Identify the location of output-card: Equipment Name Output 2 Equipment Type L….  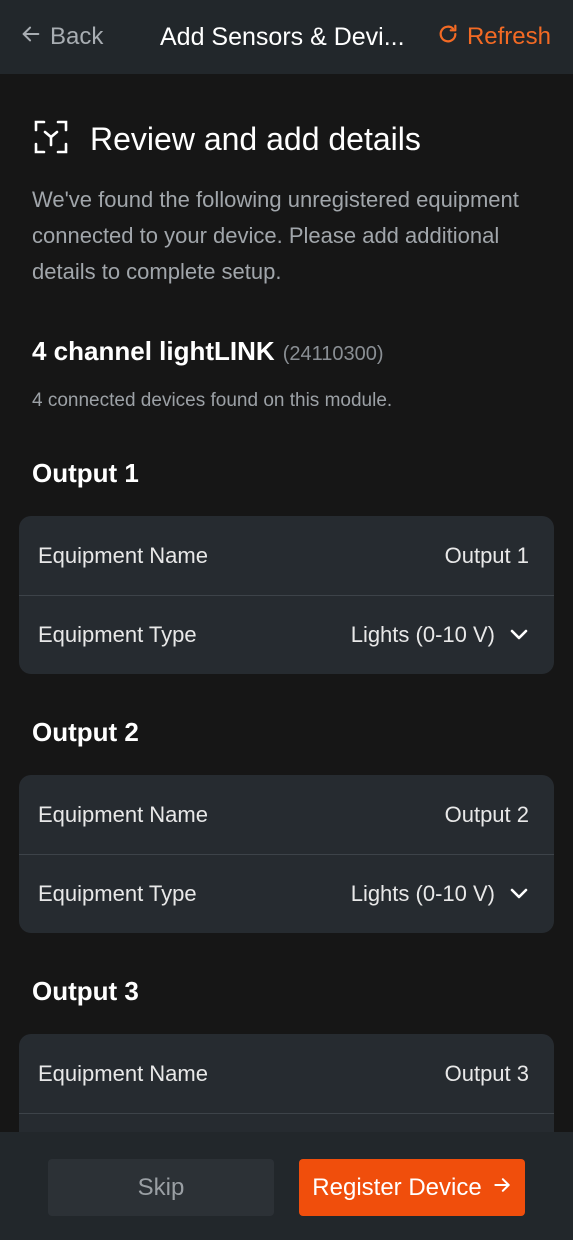
(286, 854).